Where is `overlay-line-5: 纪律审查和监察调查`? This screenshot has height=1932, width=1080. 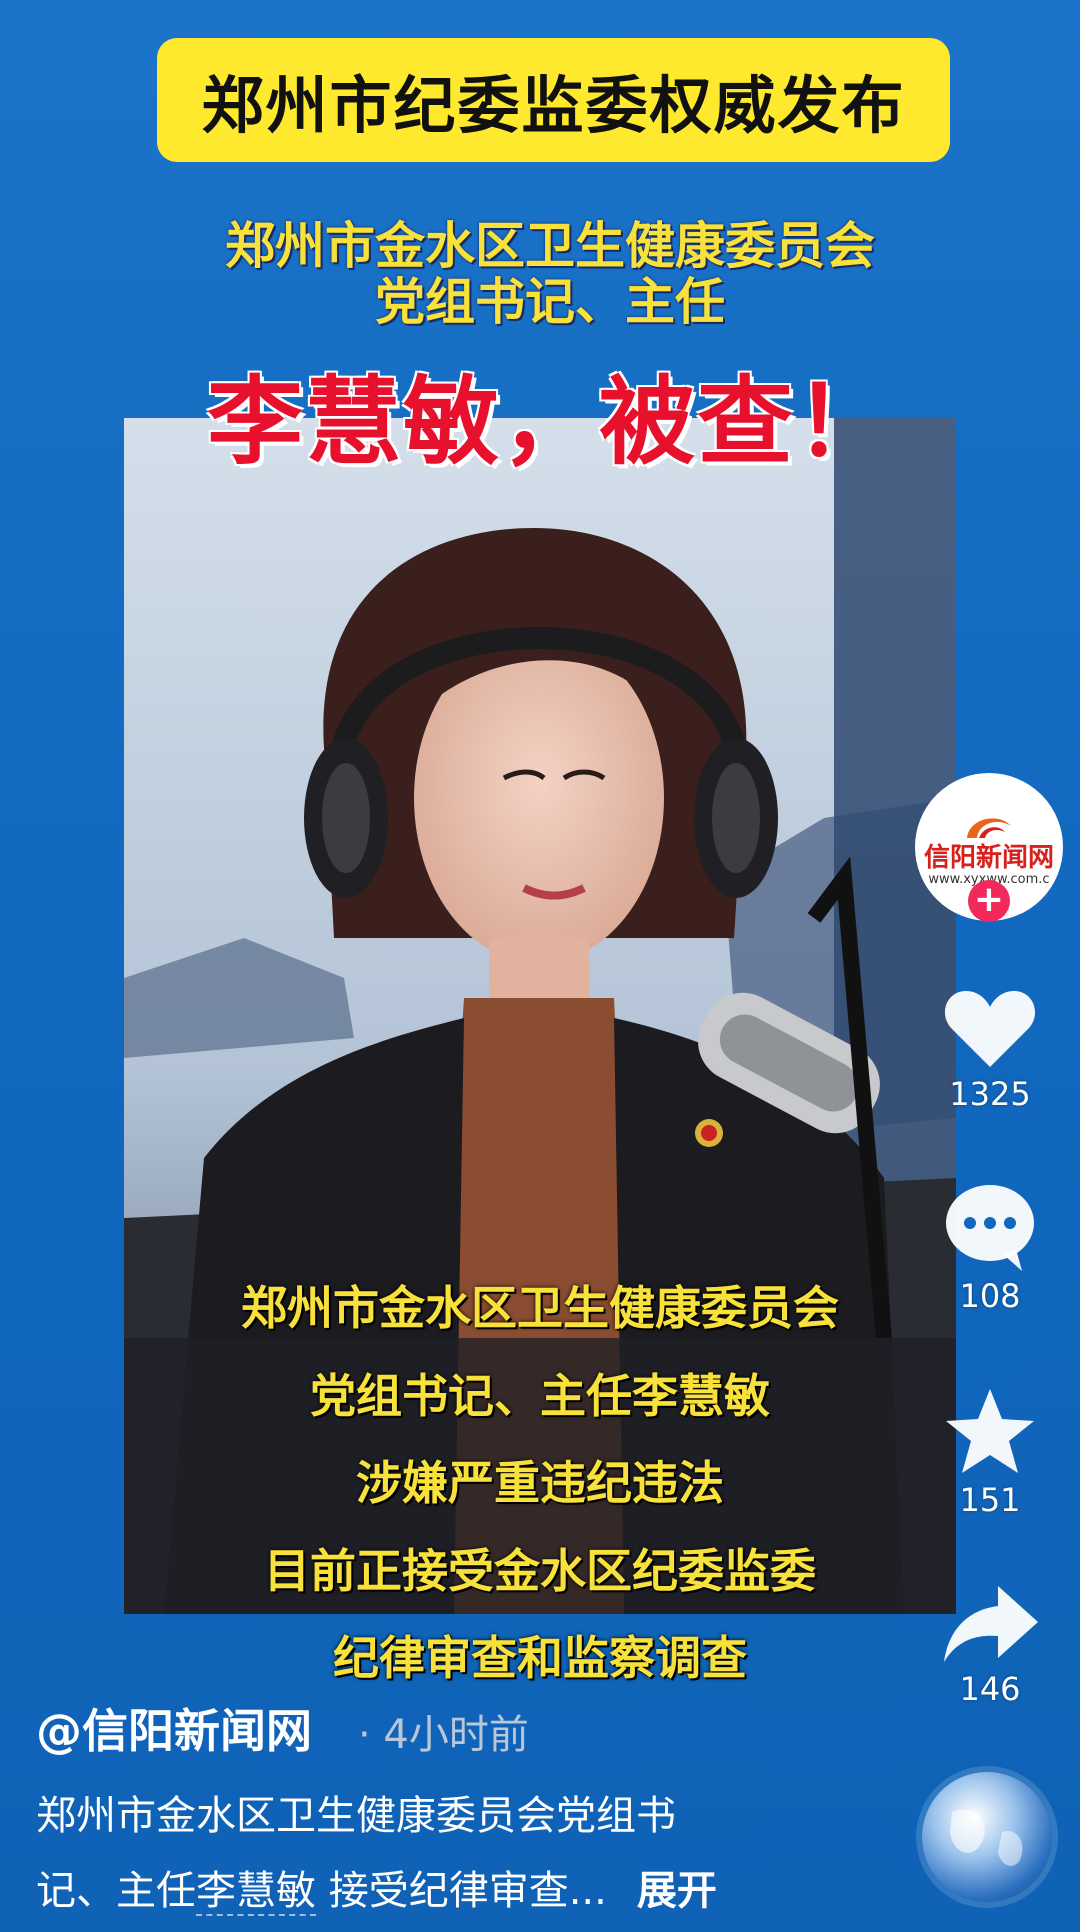 overlay-line-5: 纪律审查和监察调查 is located at coordinates (540, 1658).